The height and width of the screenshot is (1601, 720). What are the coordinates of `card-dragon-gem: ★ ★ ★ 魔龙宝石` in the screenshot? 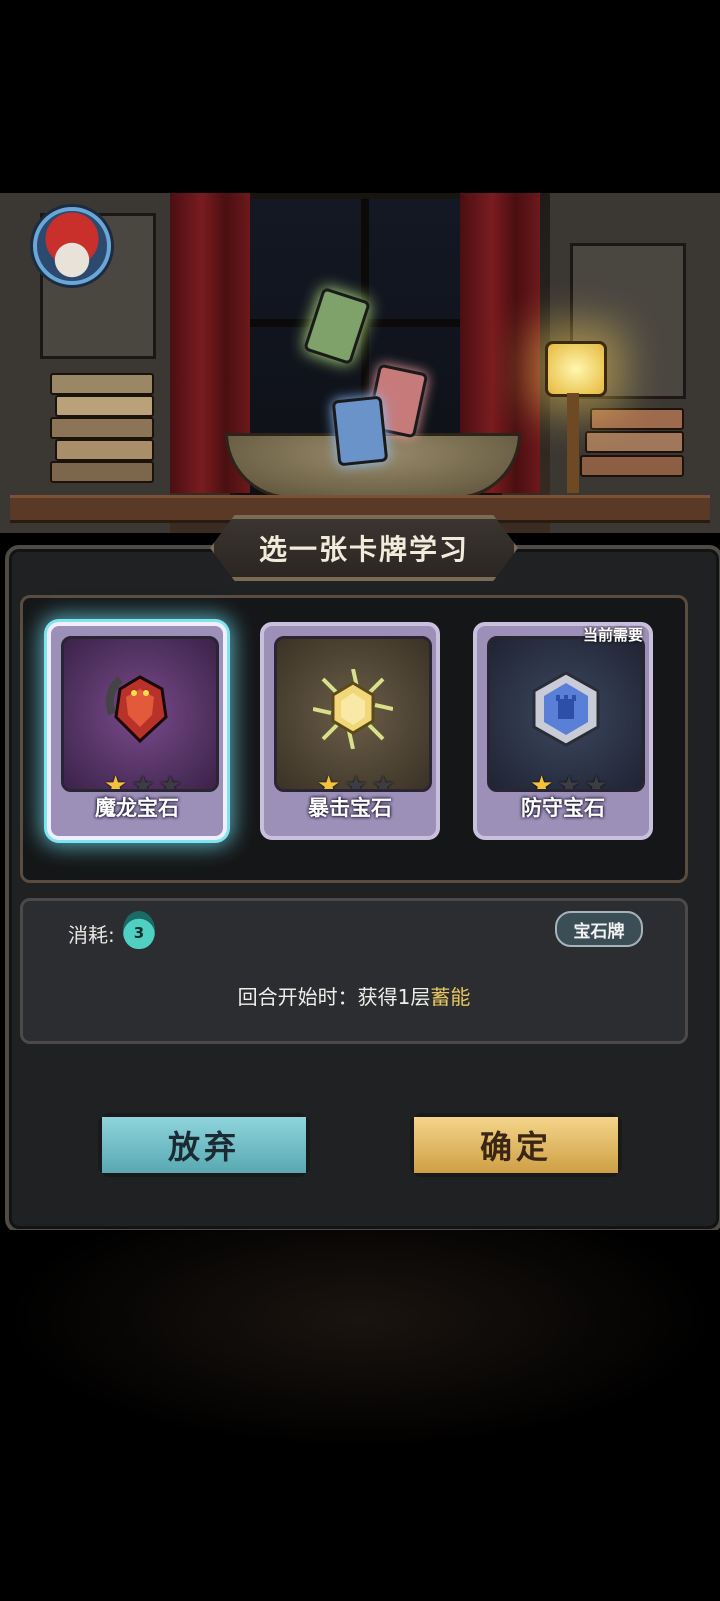 It's located at (137, 731).